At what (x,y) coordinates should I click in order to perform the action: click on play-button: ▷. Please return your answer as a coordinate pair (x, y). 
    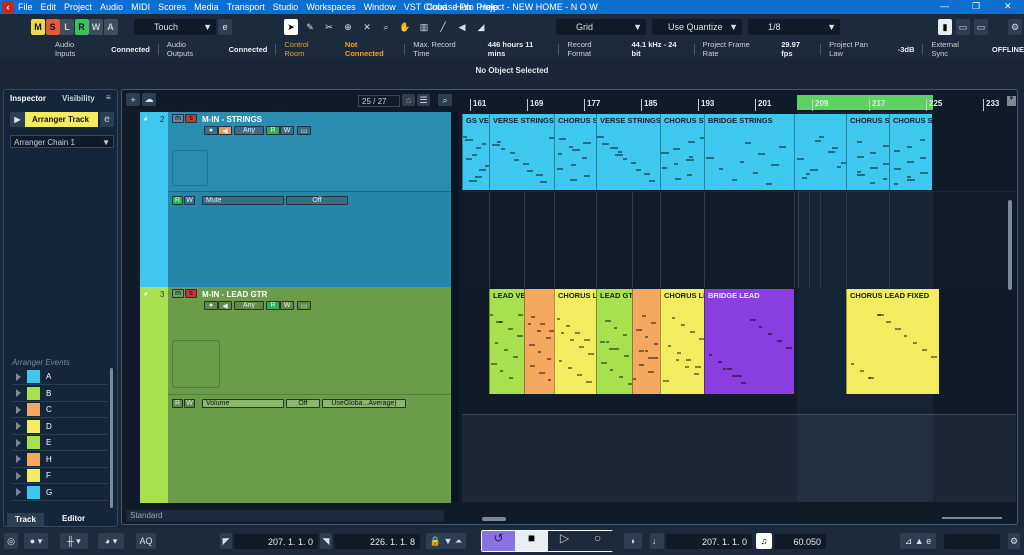
    Looking at the image, I should click on (564, 541).